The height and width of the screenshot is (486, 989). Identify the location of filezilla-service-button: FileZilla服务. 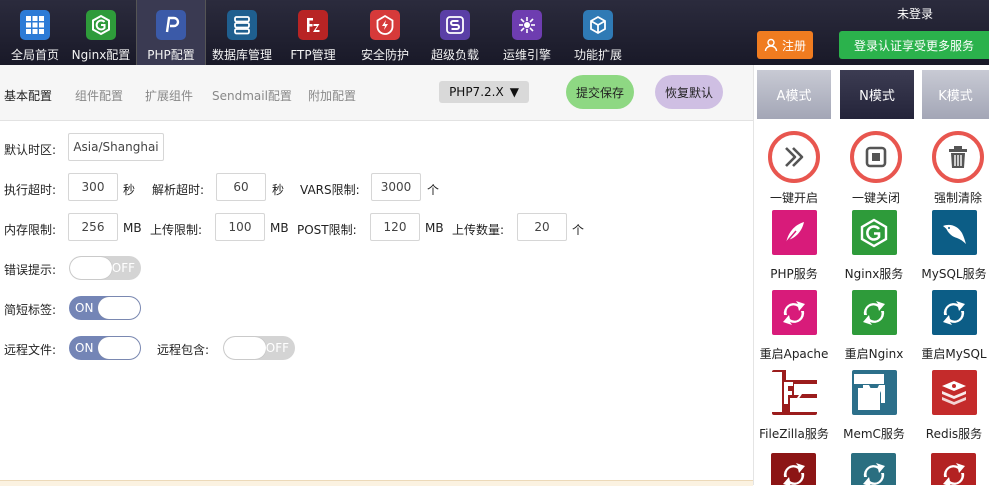
(794, 406).